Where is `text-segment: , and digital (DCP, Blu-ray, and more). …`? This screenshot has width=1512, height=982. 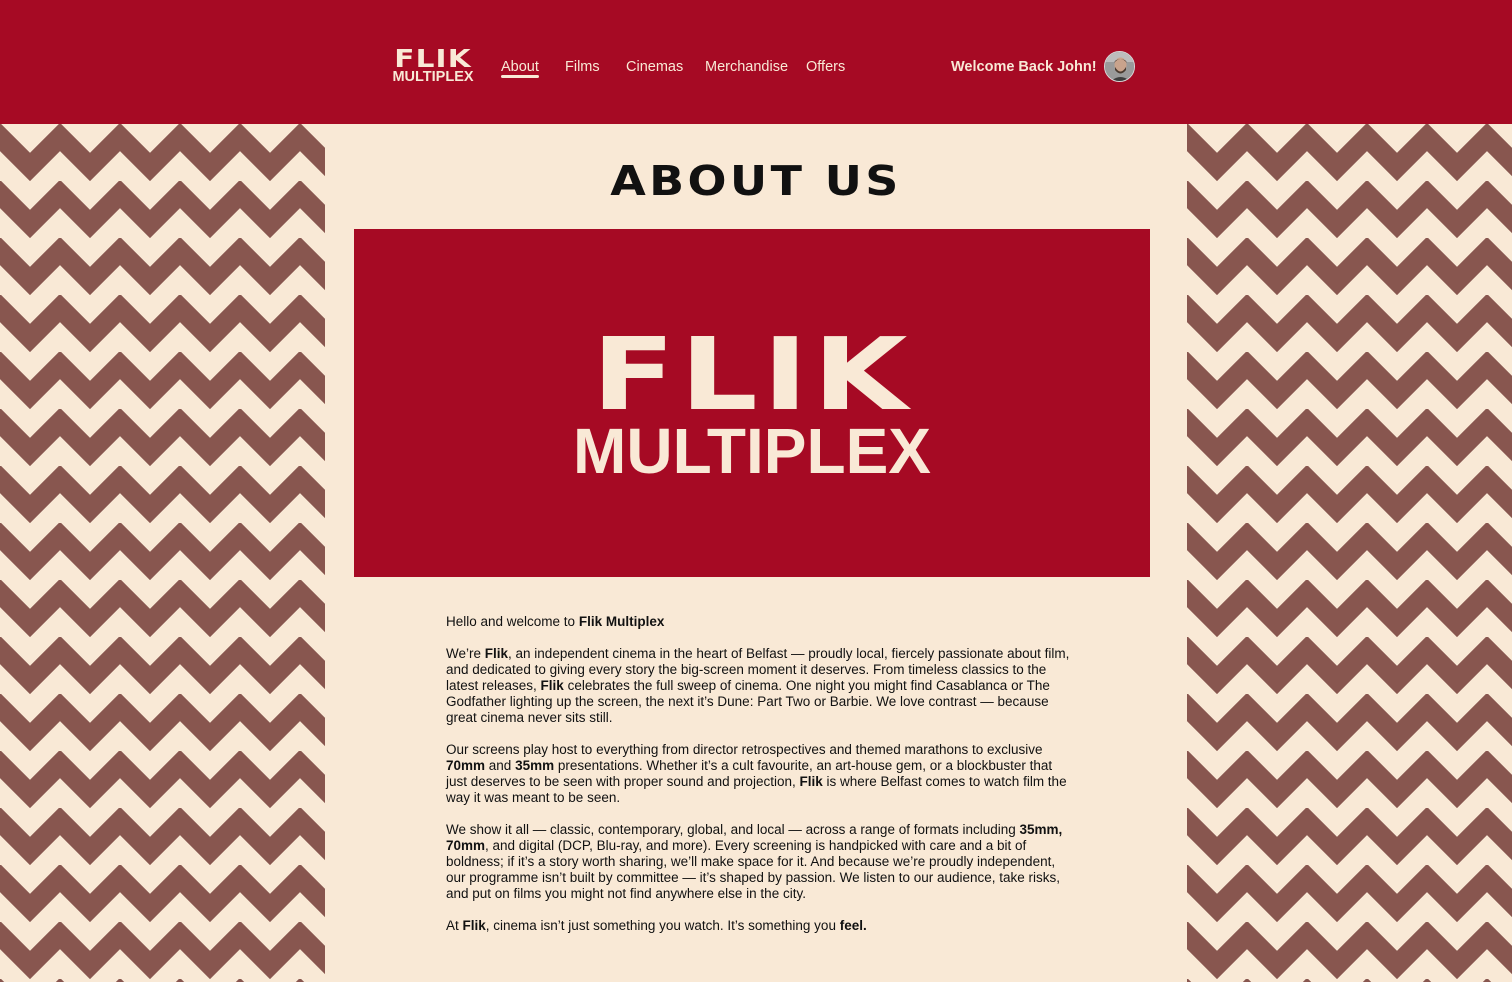 text-segment: , and digital (DCP, Blu-ray, and more). … is located at coordinates (753, 869).